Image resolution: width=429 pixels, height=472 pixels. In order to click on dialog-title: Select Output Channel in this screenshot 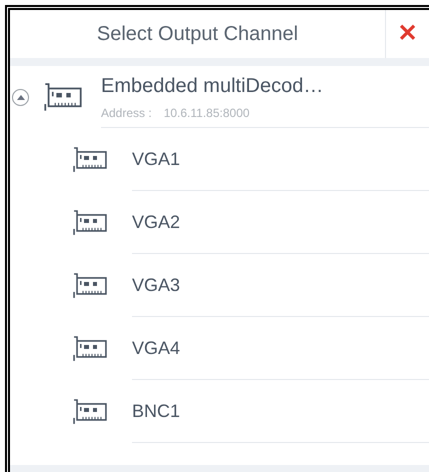, I will do `click(198, 34)`.